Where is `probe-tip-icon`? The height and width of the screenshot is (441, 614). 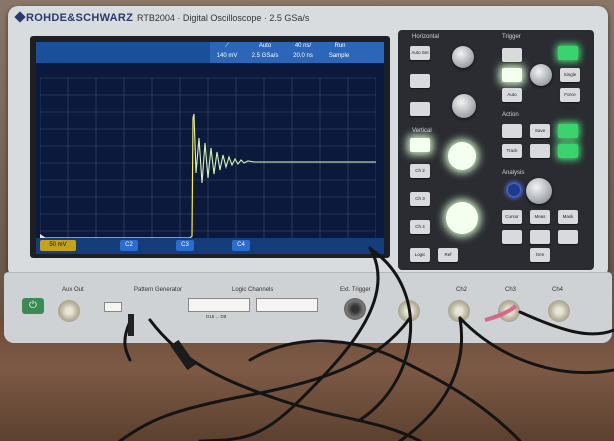
probe-tip-icon is located at coordinates (162, 342).